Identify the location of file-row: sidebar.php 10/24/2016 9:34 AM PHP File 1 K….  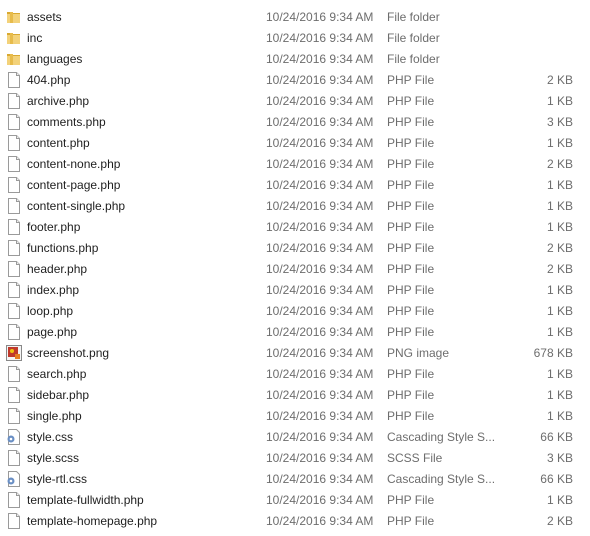
(295, 395).